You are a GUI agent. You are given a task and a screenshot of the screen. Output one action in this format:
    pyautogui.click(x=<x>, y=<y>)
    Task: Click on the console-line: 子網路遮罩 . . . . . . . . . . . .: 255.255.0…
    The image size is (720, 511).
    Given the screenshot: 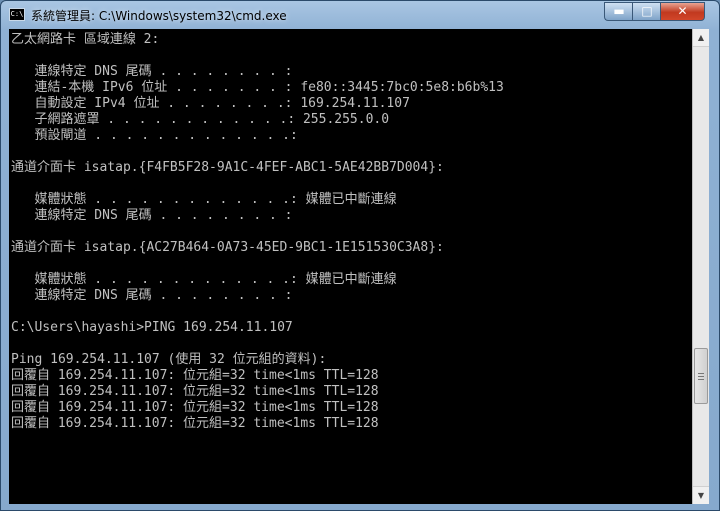 What is the action you would take?
    pyautogui.click(x=200, y=119)
    